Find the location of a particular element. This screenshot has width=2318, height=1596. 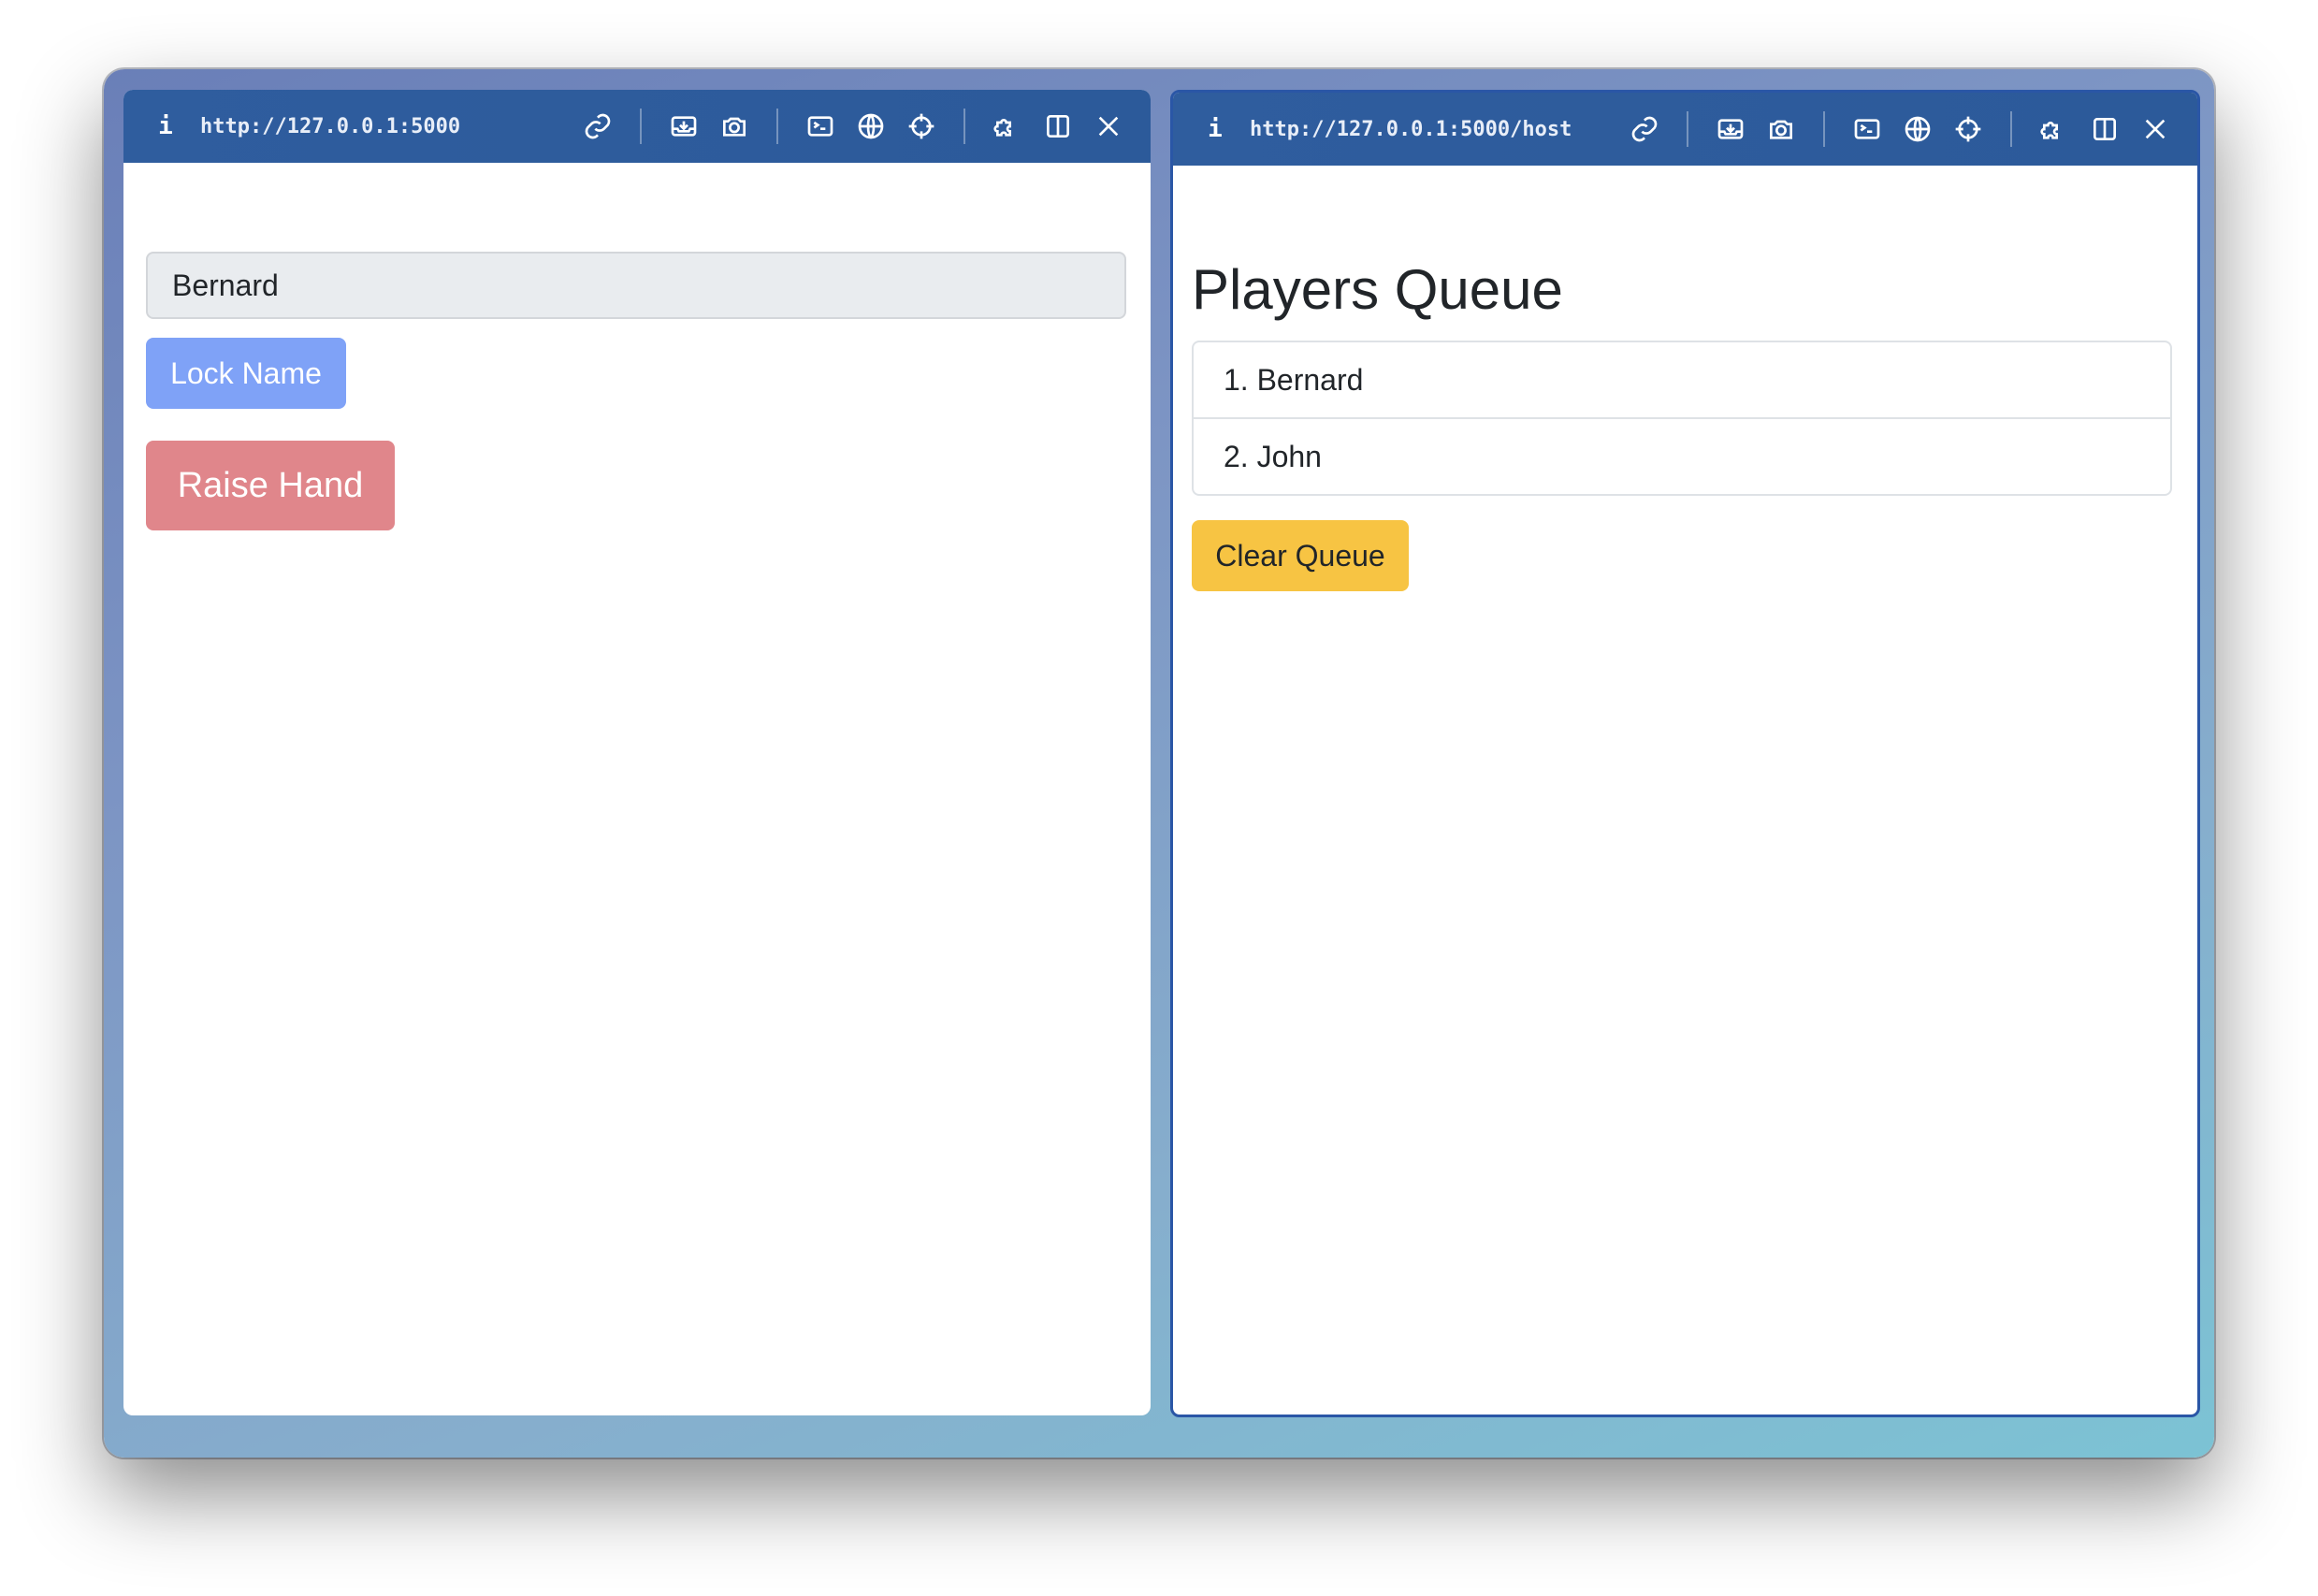

raise-hand-button: Raise Hand is located at coordinates (270, 485).